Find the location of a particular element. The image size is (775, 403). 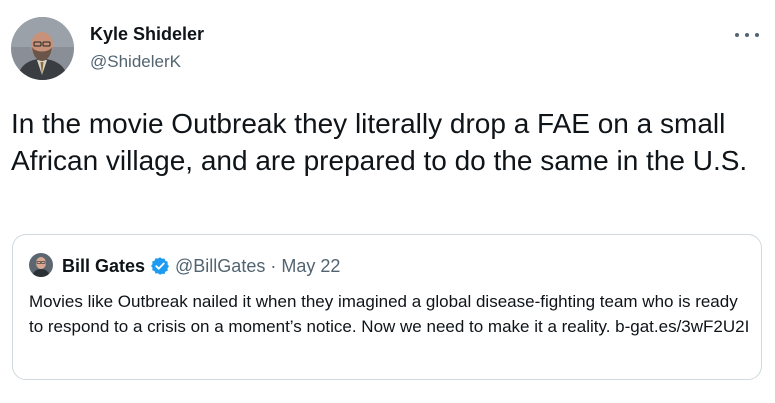

verified-badge-icon is located at coordinates (160, 266).